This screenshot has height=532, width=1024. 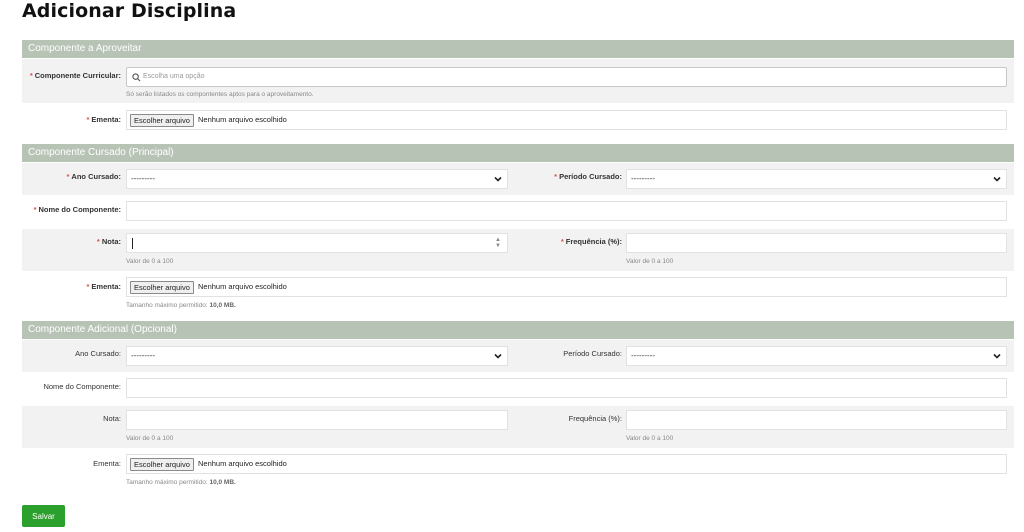 What do you see at coordinates (77, 209) in the screenshot?
I see `nome-componente-label: * Nome do Componente:` at bounding box center [77, 209].